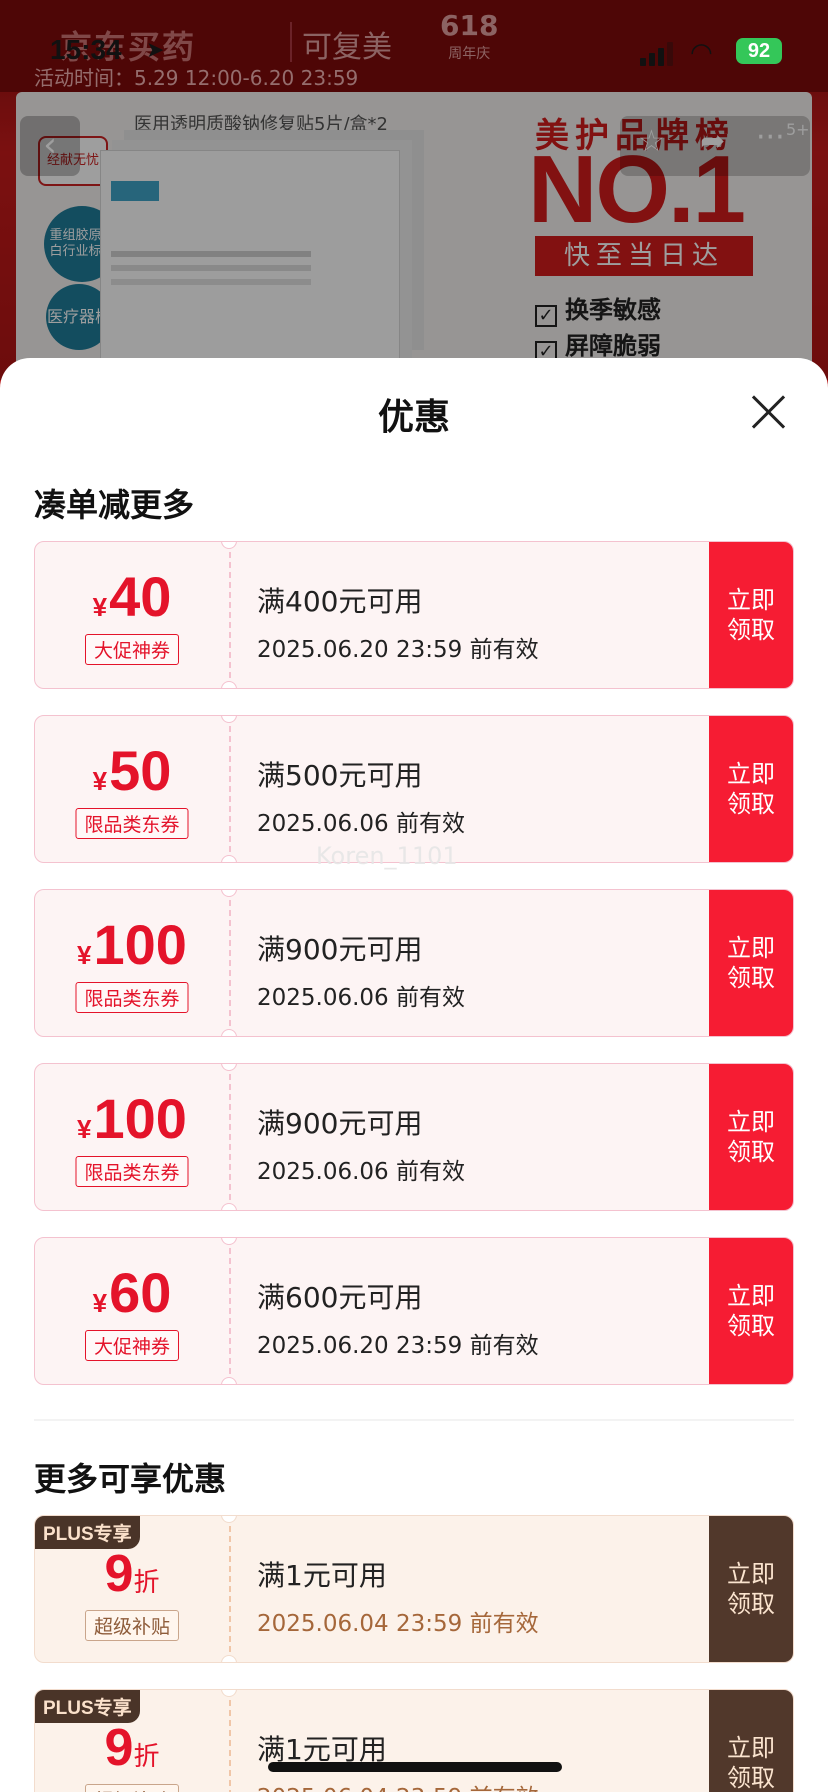 Image resolution: width=828 pixels, height=1792 pixels. I want to click on coupon-card: ¥50 限品类东券 满500元可用 2025.06.06 前有效 立即领取, so click(414, 789).